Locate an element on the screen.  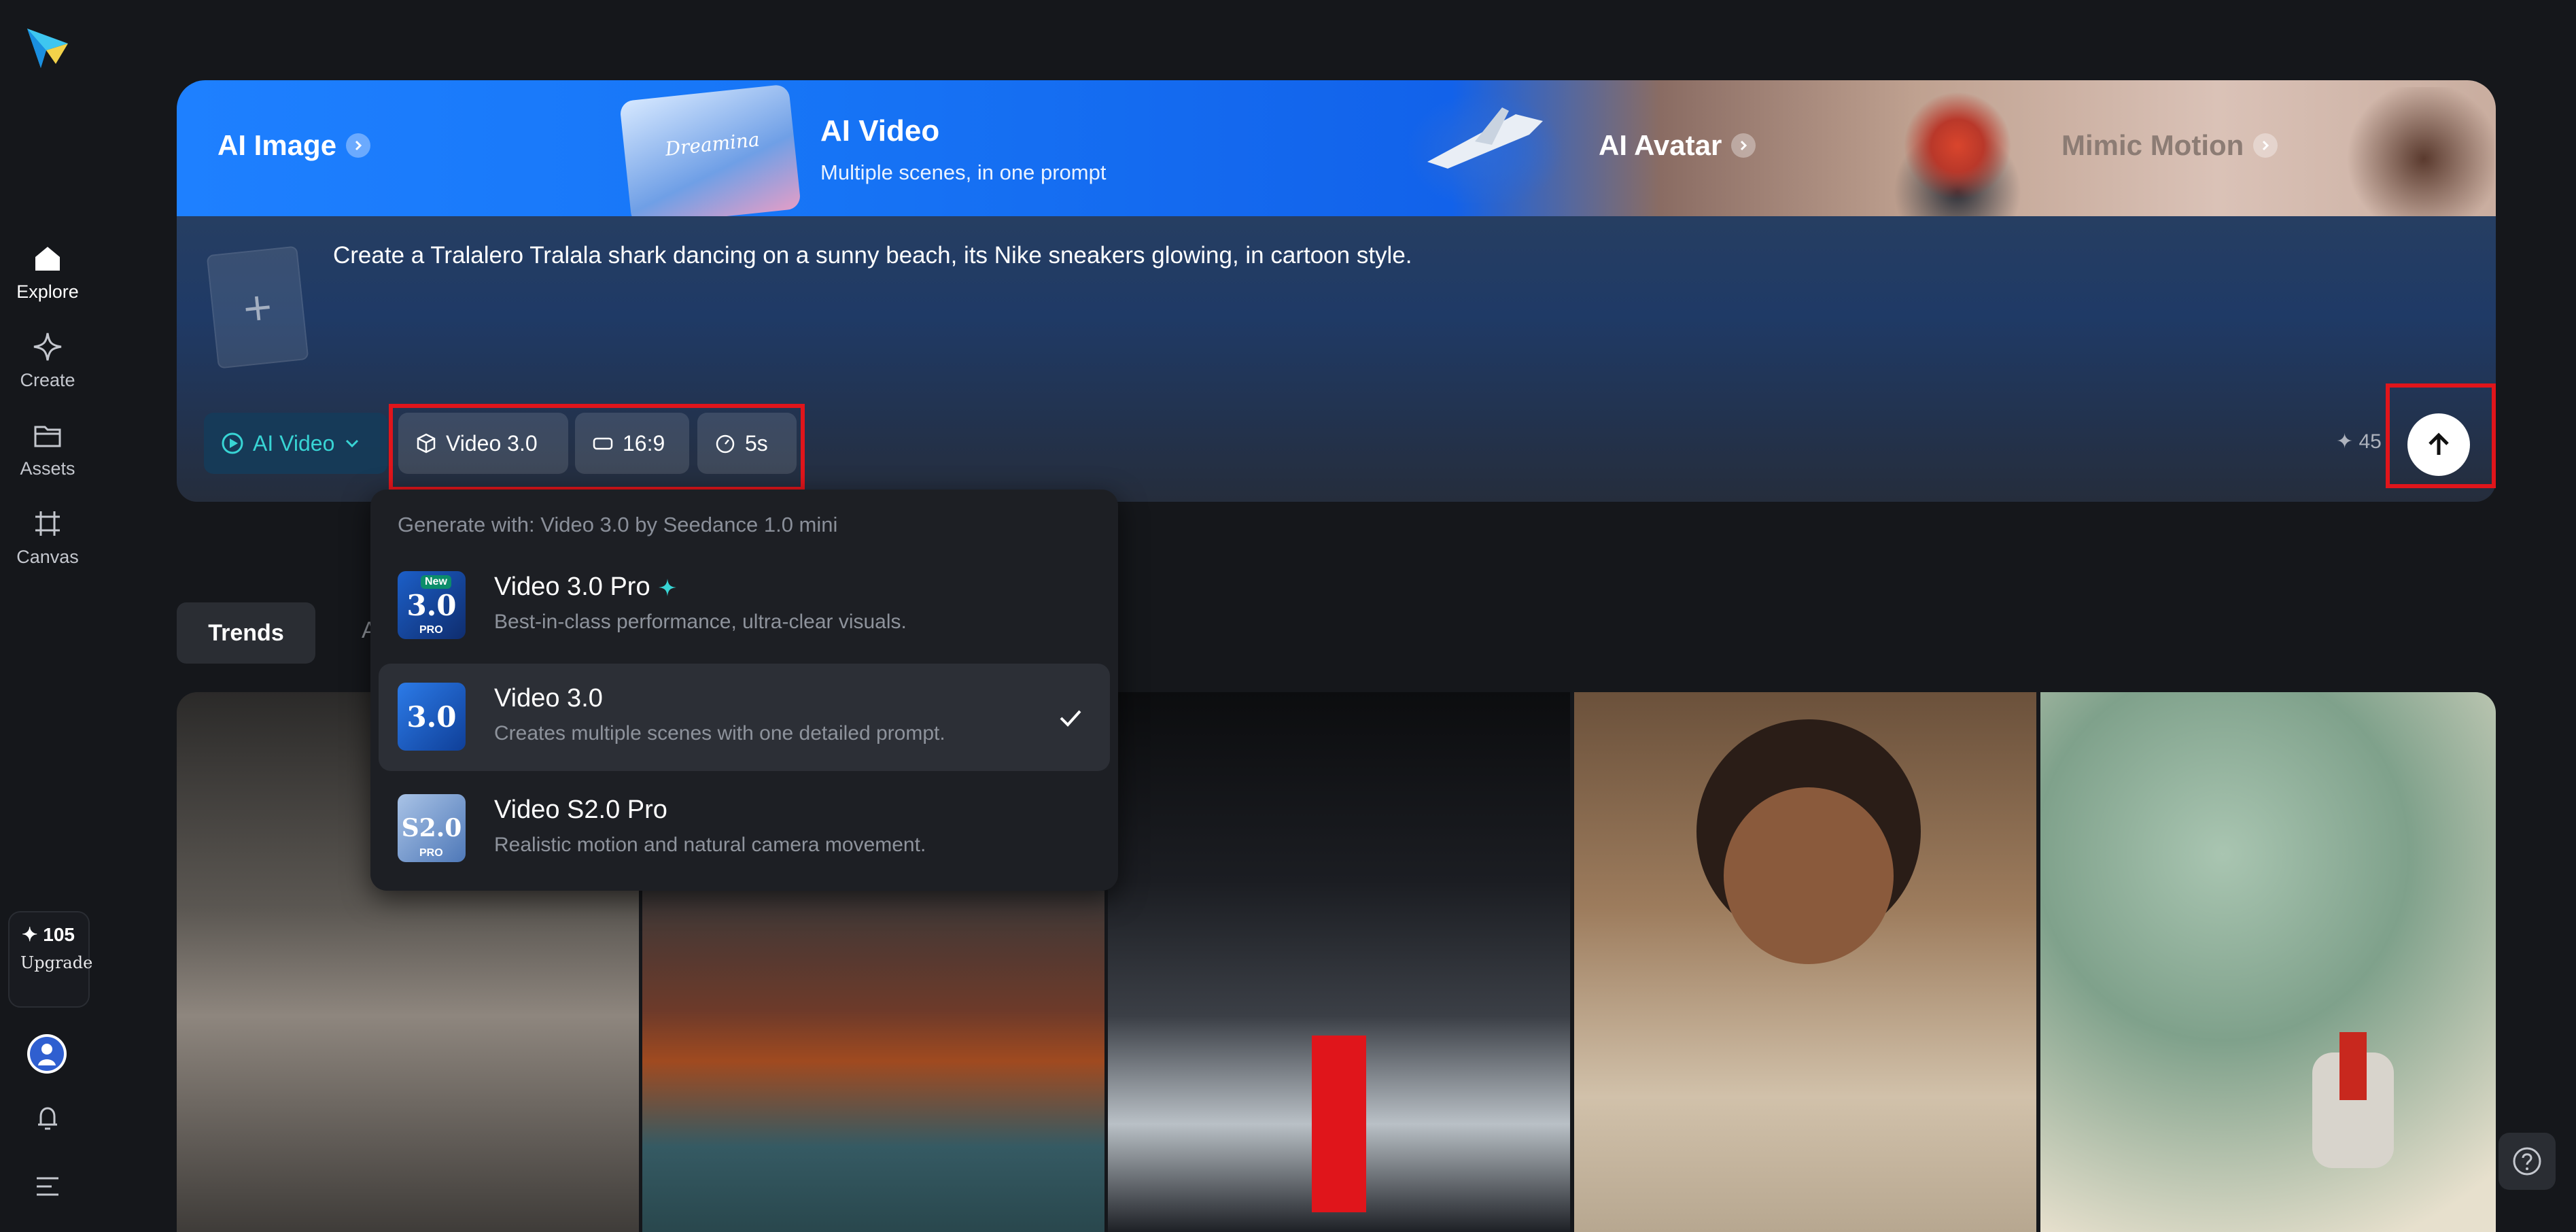
tab-ai-video-label: AI Video is located at coordinates (880, 131).